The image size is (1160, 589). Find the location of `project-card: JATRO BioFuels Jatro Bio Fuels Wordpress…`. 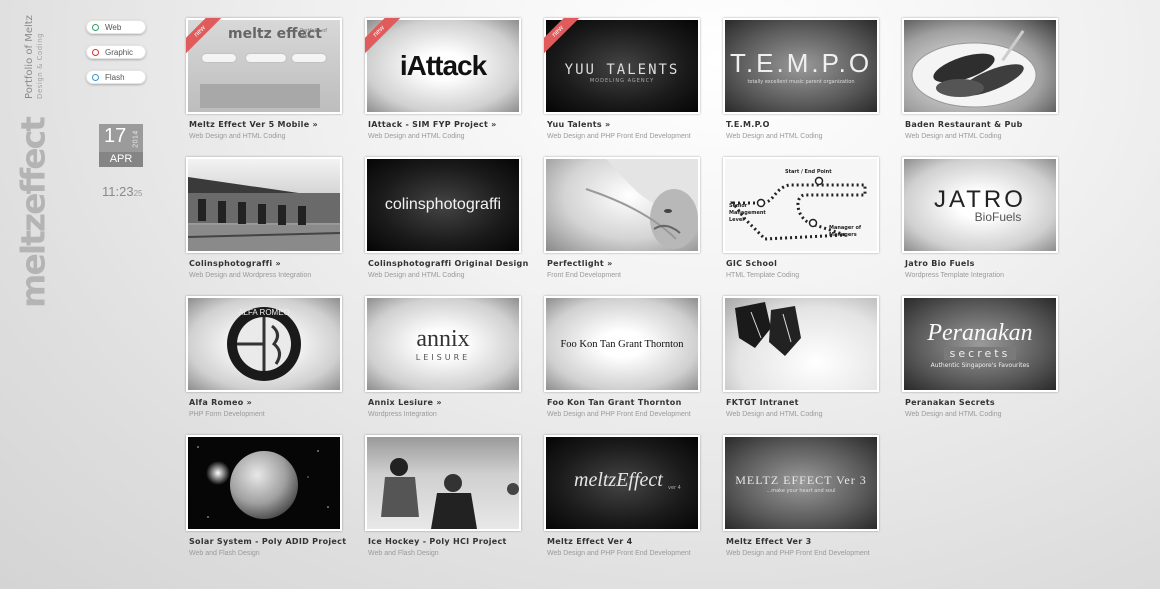

project-card: JATRO BioFuels Jatro Bio Fuels Wordpress… is located at coordinates (991, 226).